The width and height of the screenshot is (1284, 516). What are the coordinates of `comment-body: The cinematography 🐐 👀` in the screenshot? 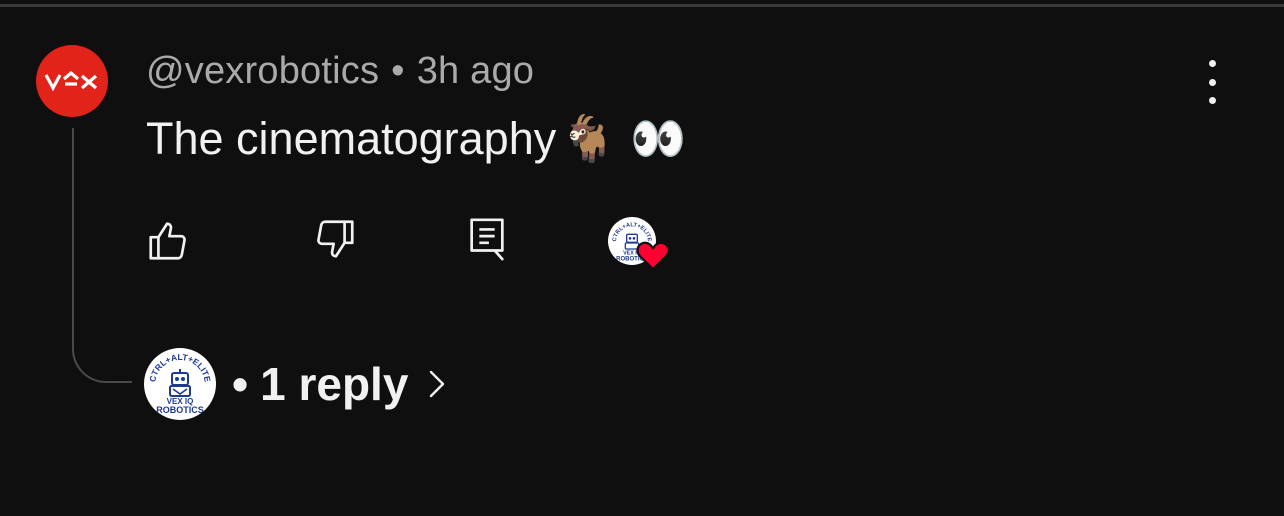 It's located at (416, 138).